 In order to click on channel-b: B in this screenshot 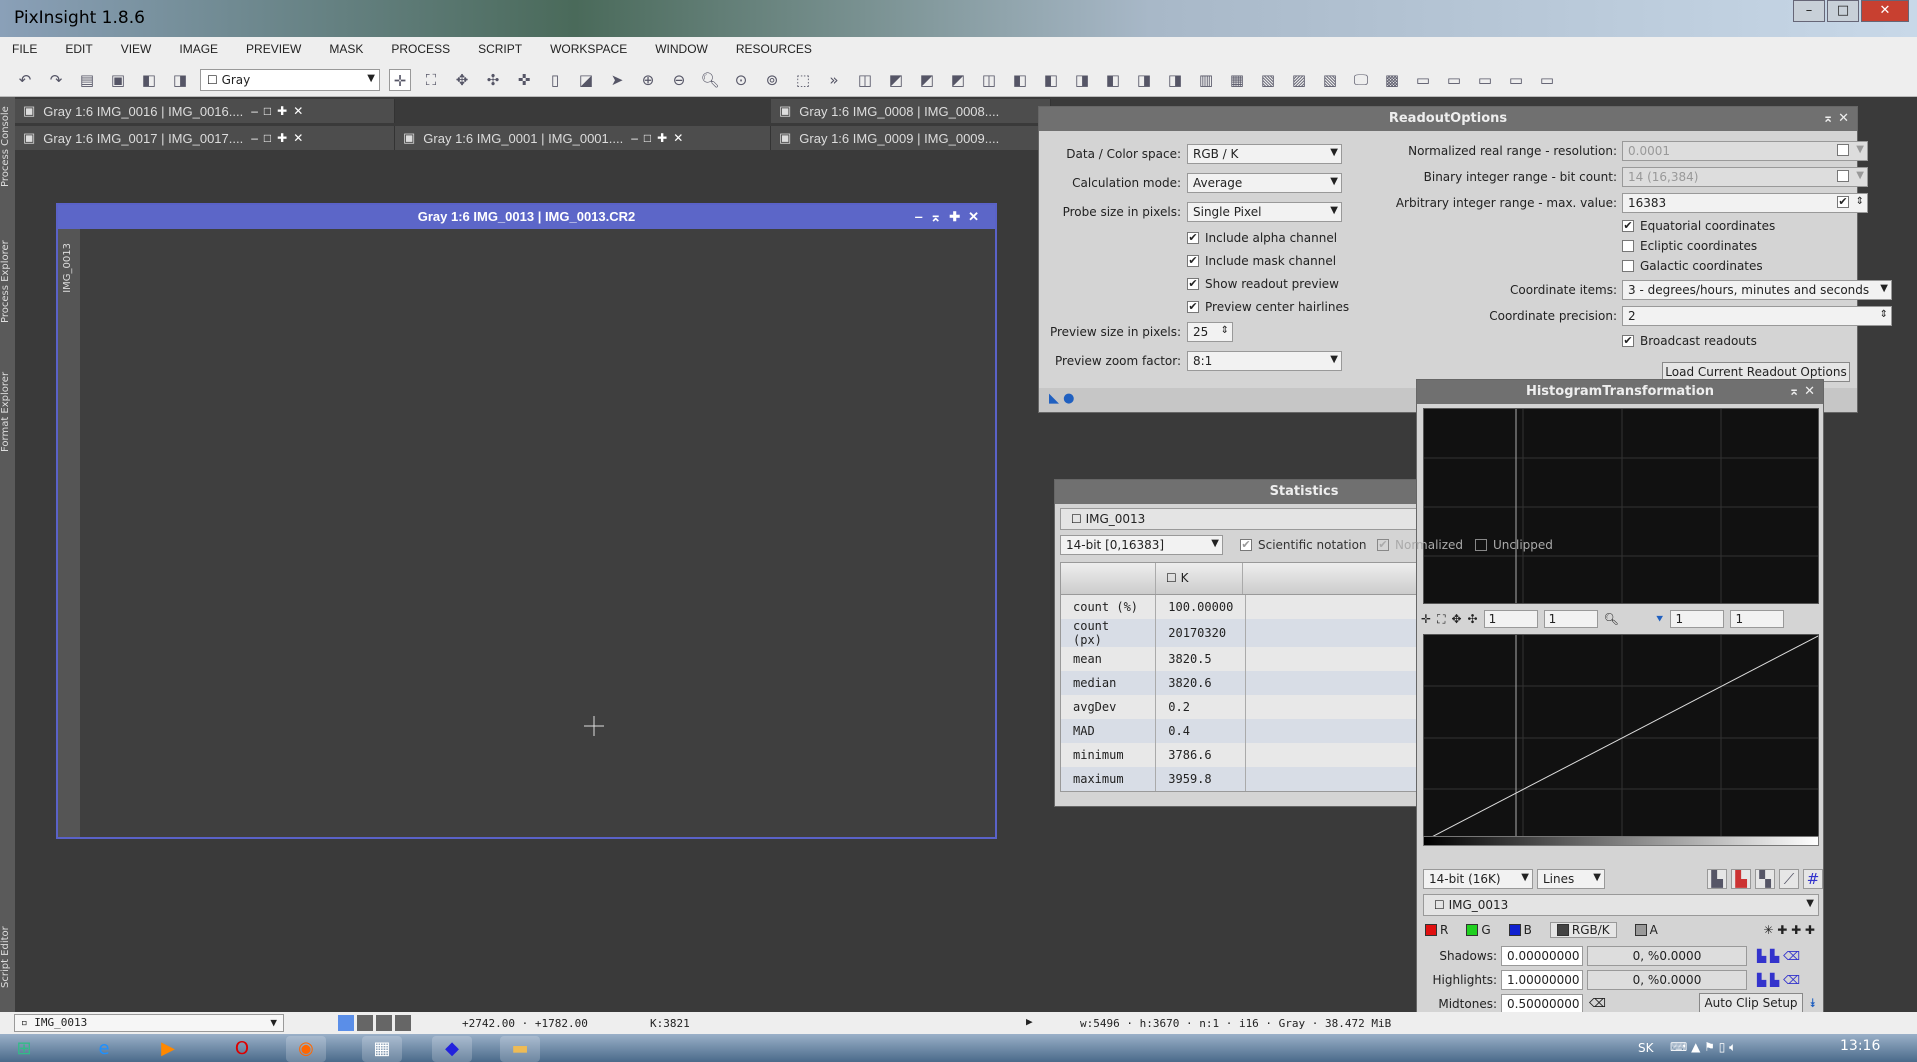, I will do `click(1520, 930)`.